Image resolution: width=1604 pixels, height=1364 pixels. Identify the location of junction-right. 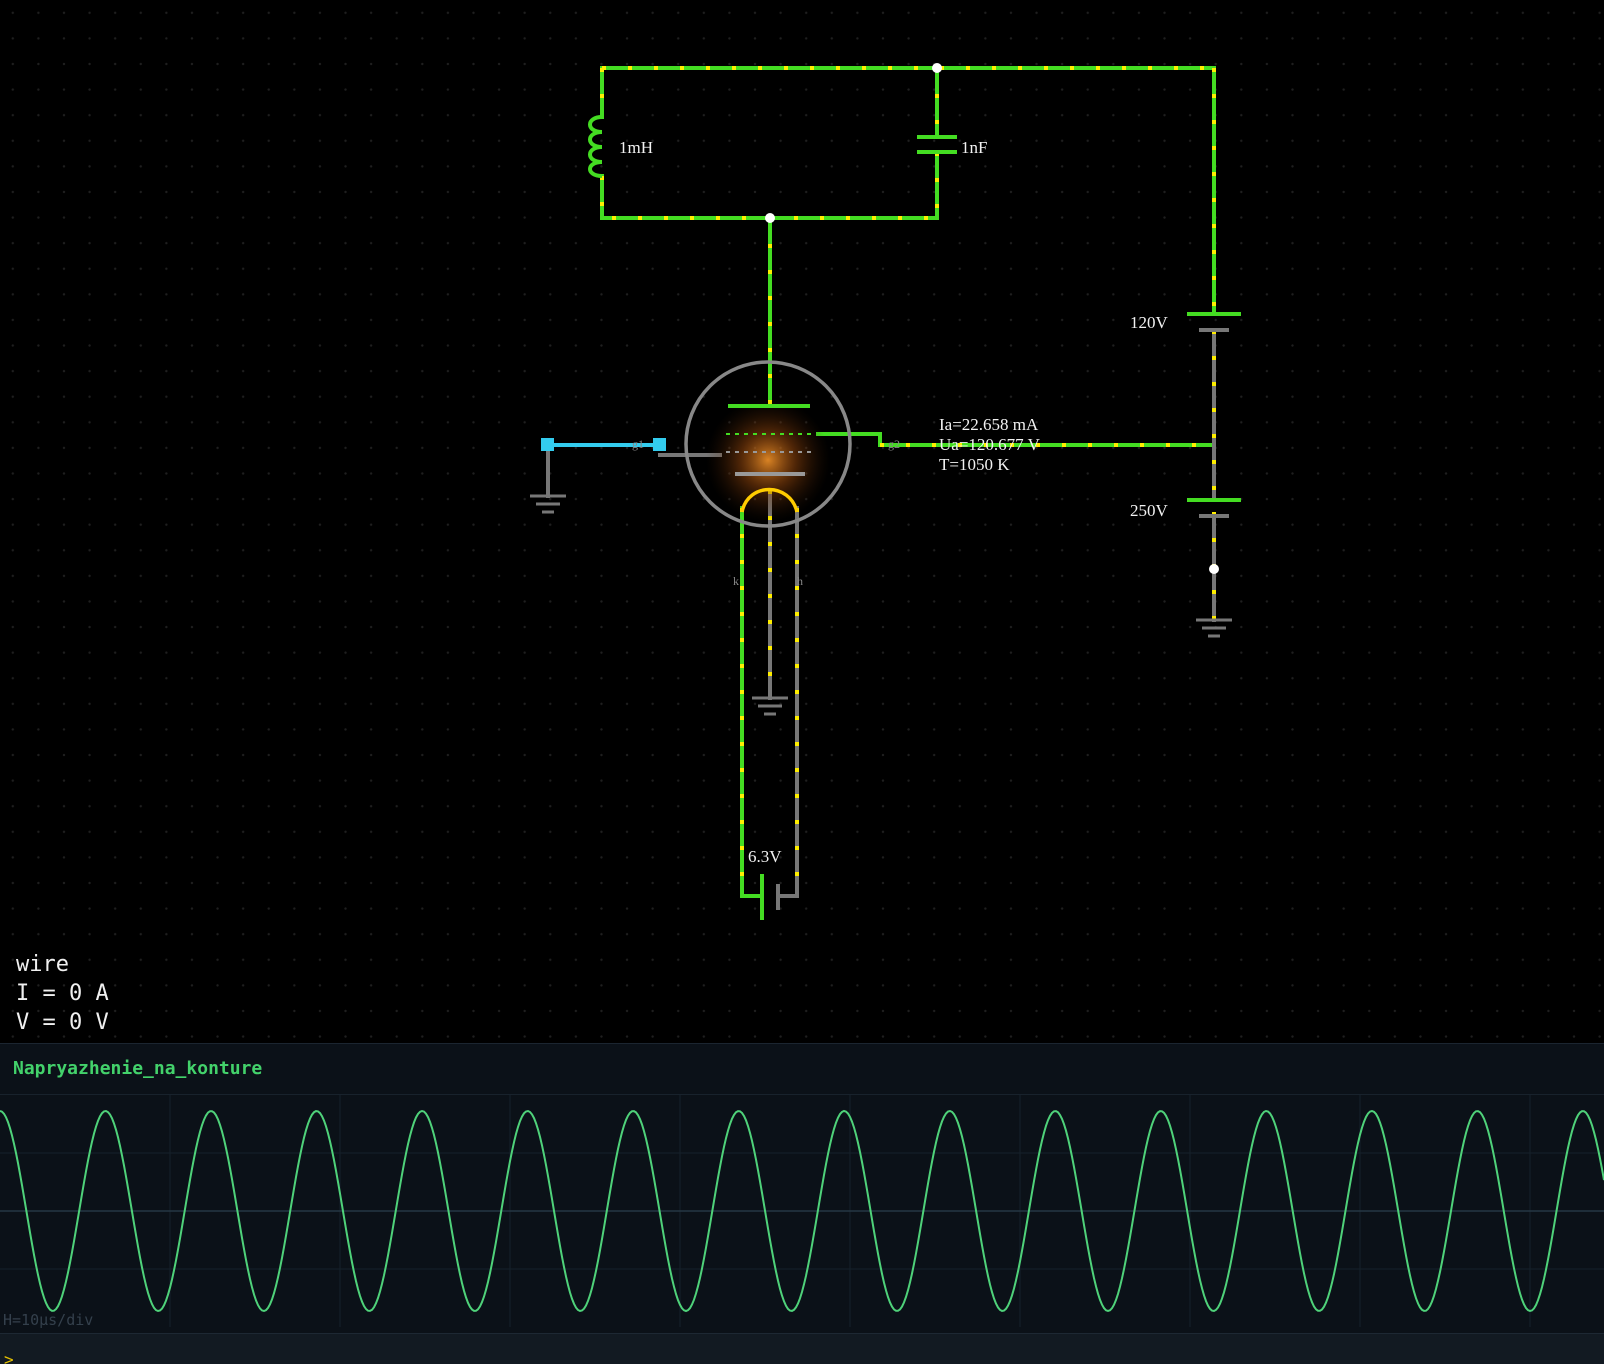
(1214, 569).